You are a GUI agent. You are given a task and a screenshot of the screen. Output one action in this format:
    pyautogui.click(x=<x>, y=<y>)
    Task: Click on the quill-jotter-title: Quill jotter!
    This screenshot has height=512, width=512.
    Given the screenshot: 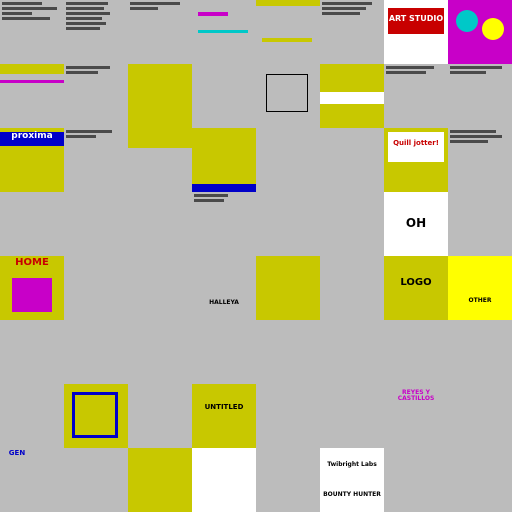 What is the action you would take?
    pyautogui.click(x=416, y=143)
    